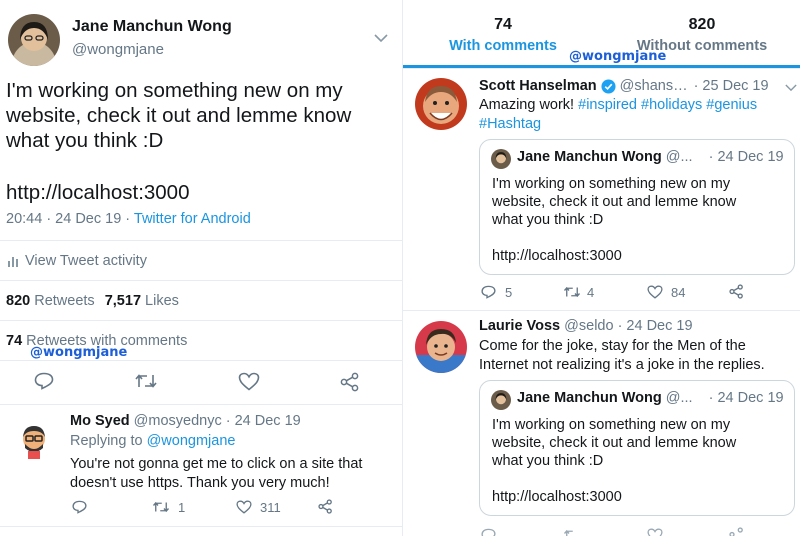  I want to click on author-avatar, so click(34, 40).